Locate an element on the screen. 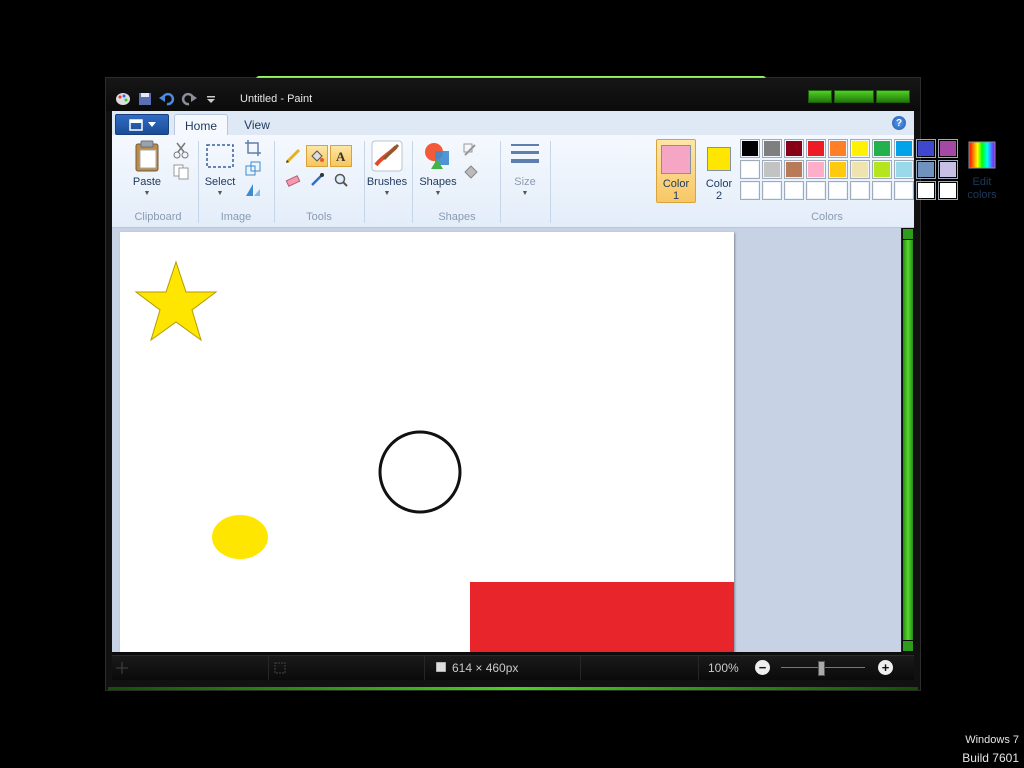  title-bar: Untitled - Paint is located at coordinates (513, 94).